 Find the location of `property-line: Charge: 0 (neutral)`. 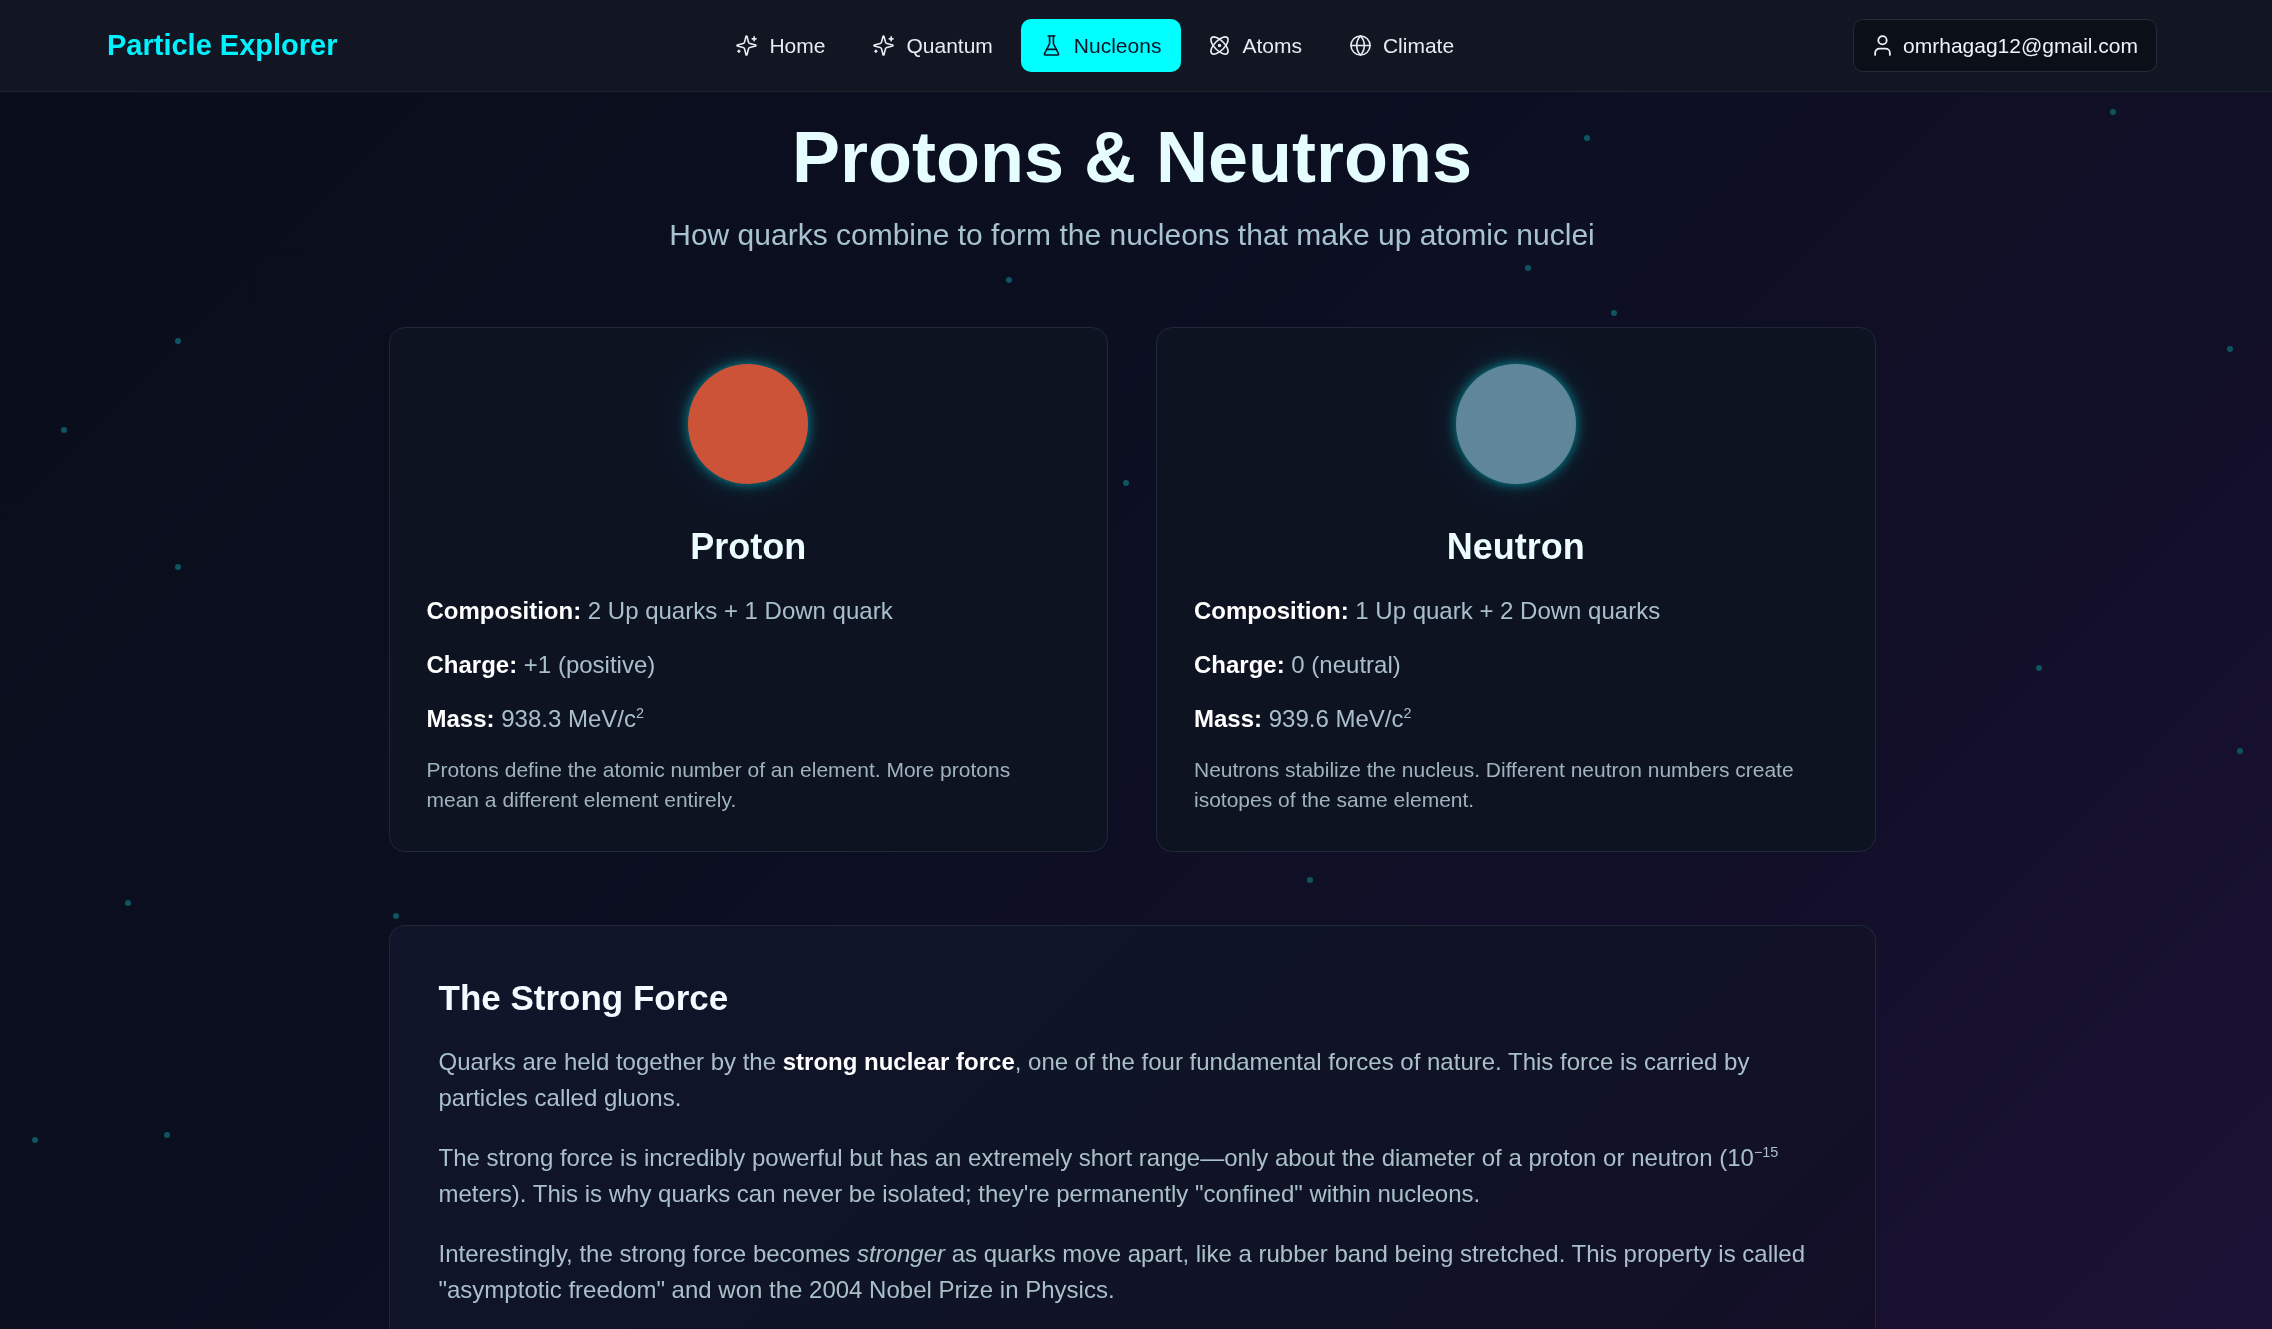

property-line: Charge: 0 (neutral) is located at coordinates (1298, 665).